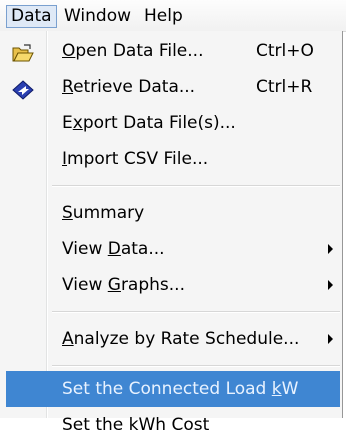  I want to click on menu-item-label-part: G, so click(114, 285).